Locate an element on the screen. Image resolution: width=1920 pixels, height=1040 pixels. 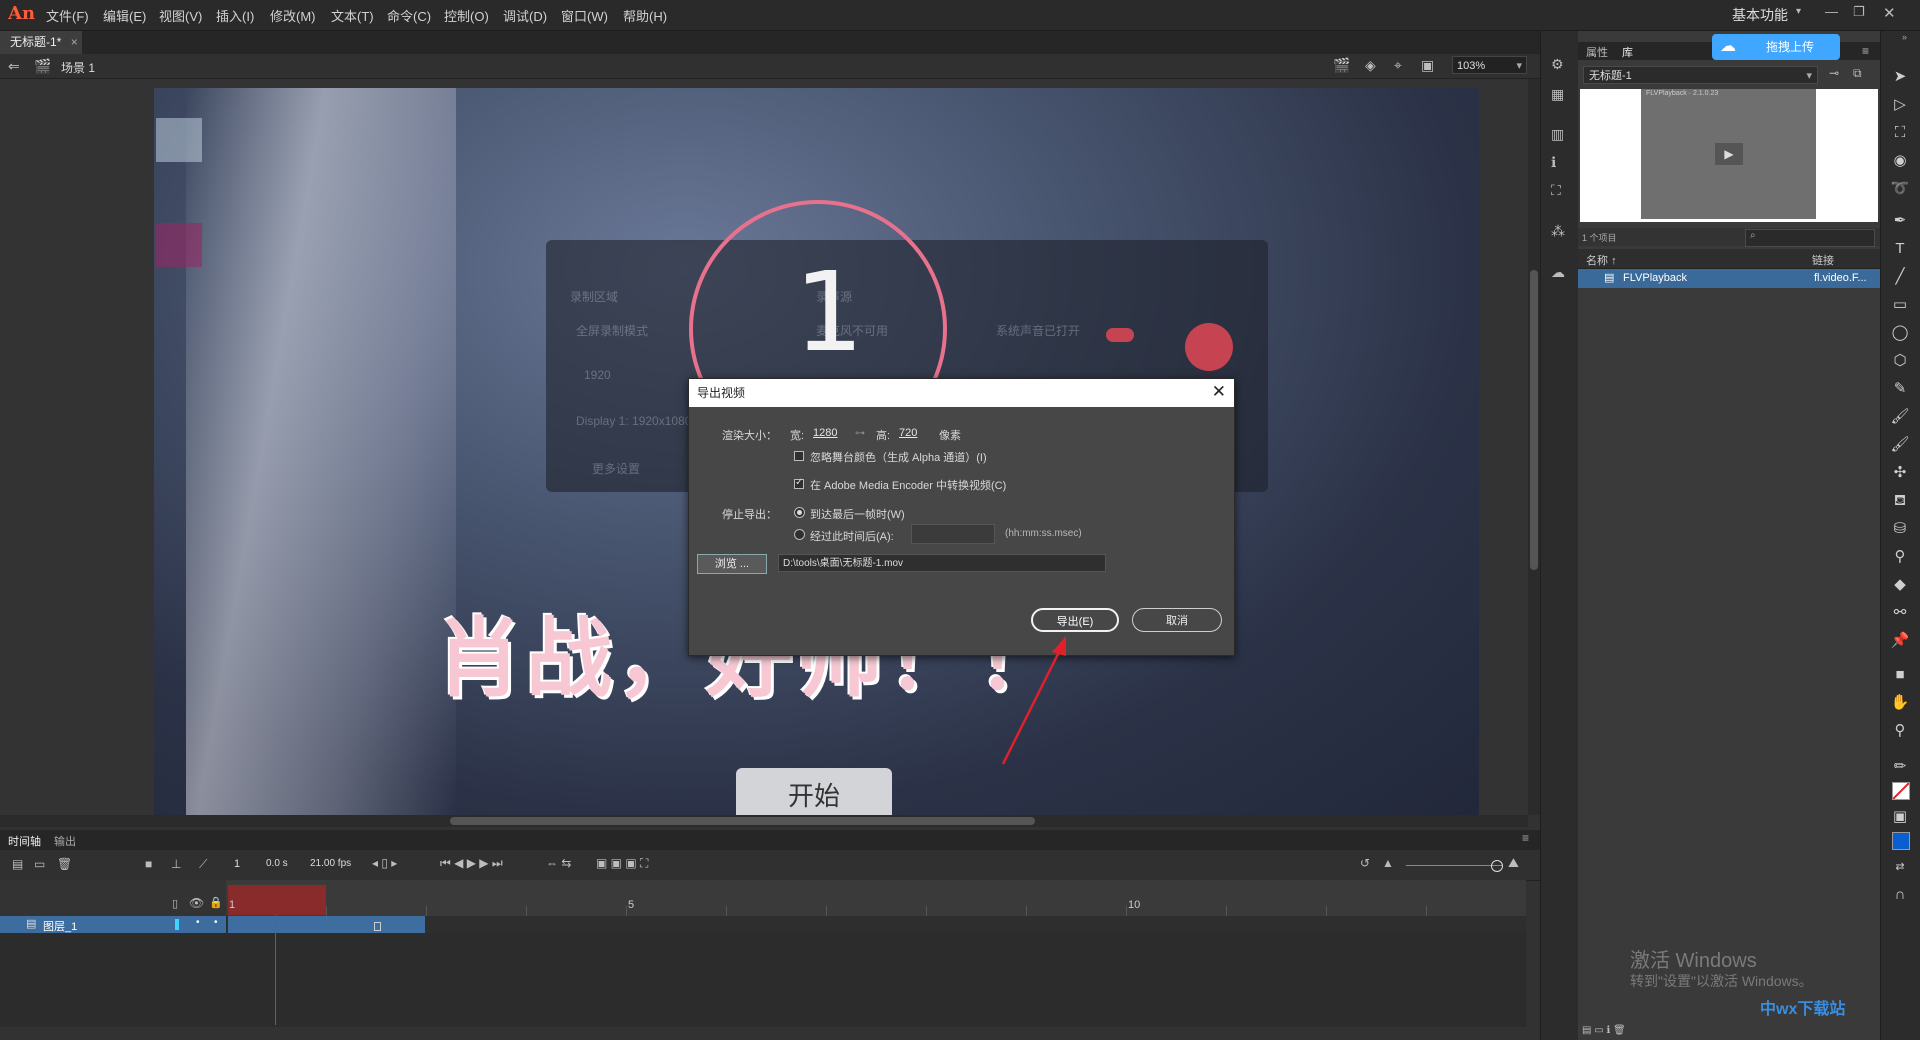
3d-rotation-tool-icon: ◉ is located at coordinates (1900, 161).